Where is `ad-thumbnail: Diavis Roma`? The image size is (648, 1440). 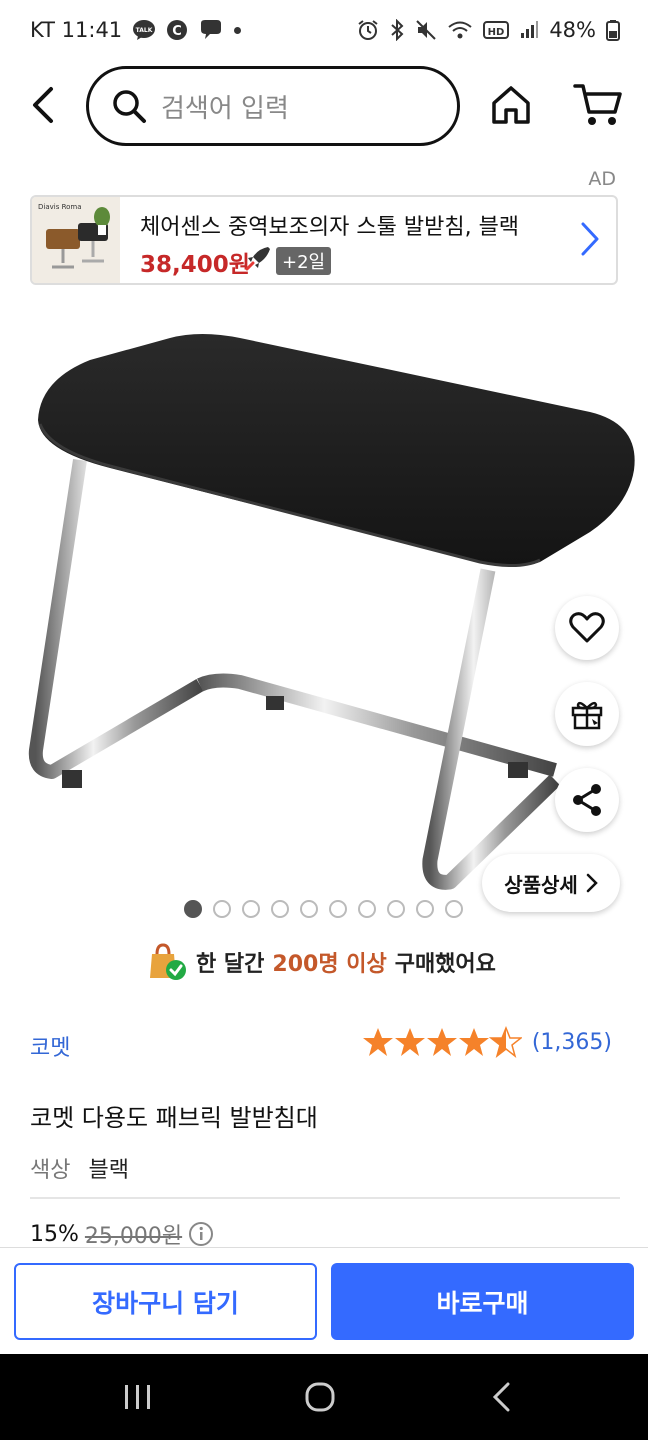
ad-thumbnail: Diavis Roma is located at coordinates (76, 240).